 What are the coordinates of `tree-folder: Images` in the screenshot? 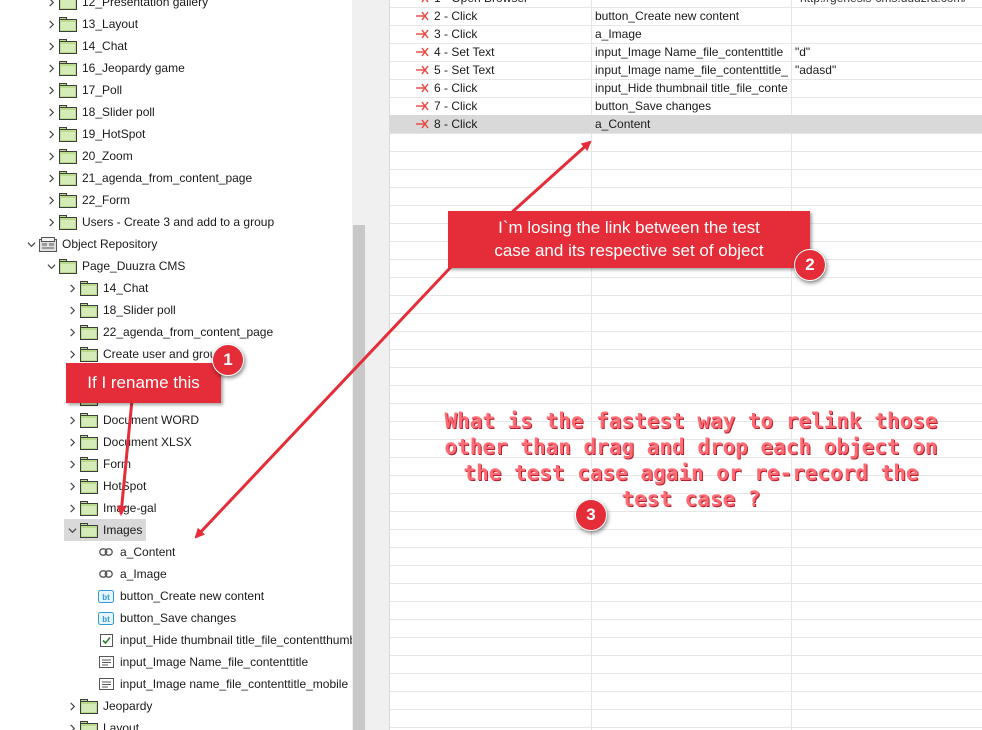 It's located at (105, 530).